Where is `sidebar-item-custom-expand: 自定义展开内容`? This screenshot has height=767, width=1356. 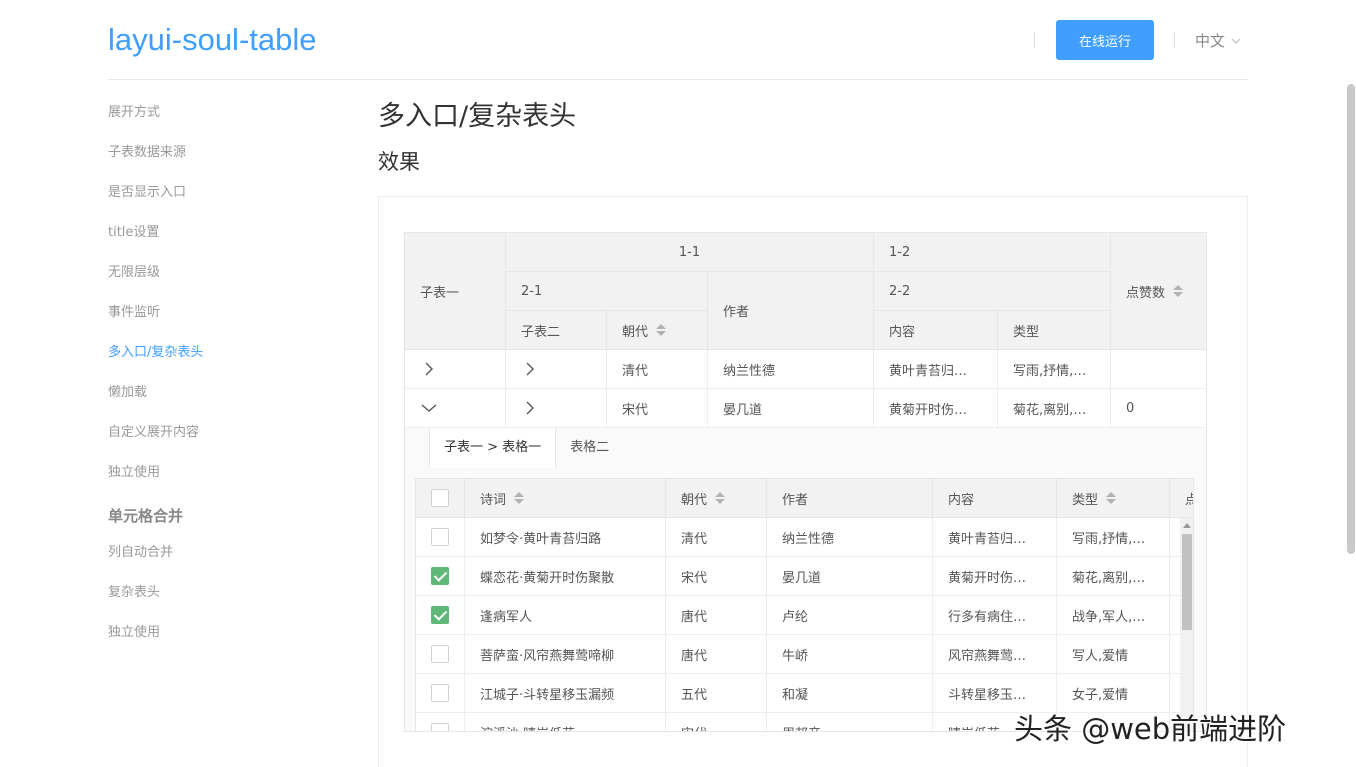 sidebar-item-custom-expand: 自定义展开内容 is located at coordinates (218, 430).